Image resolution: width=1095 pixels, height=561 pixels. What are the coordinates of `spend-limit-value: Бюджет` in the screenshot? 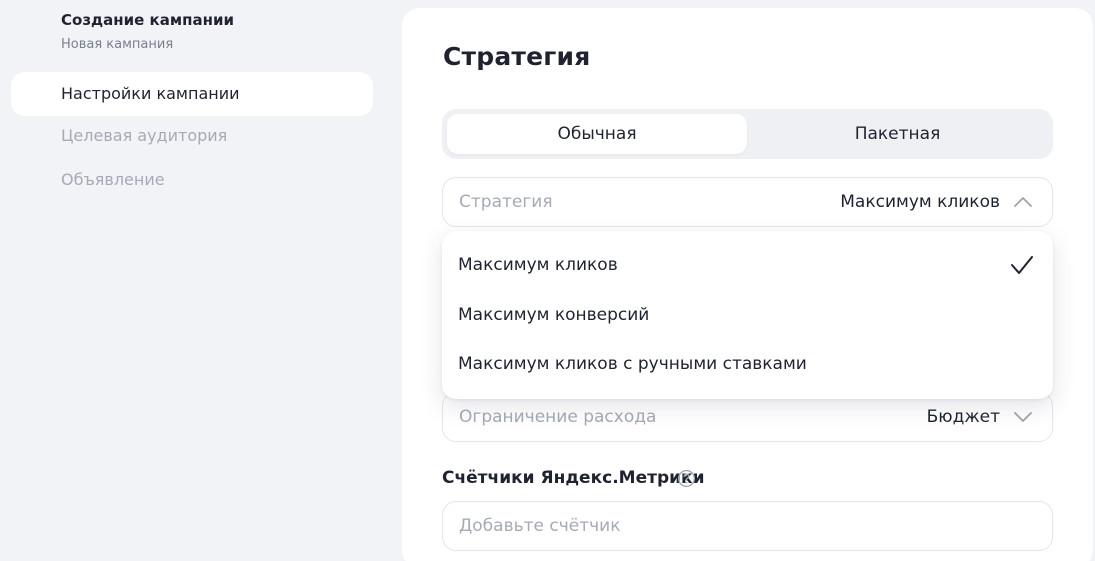 It's located at (963, 417).